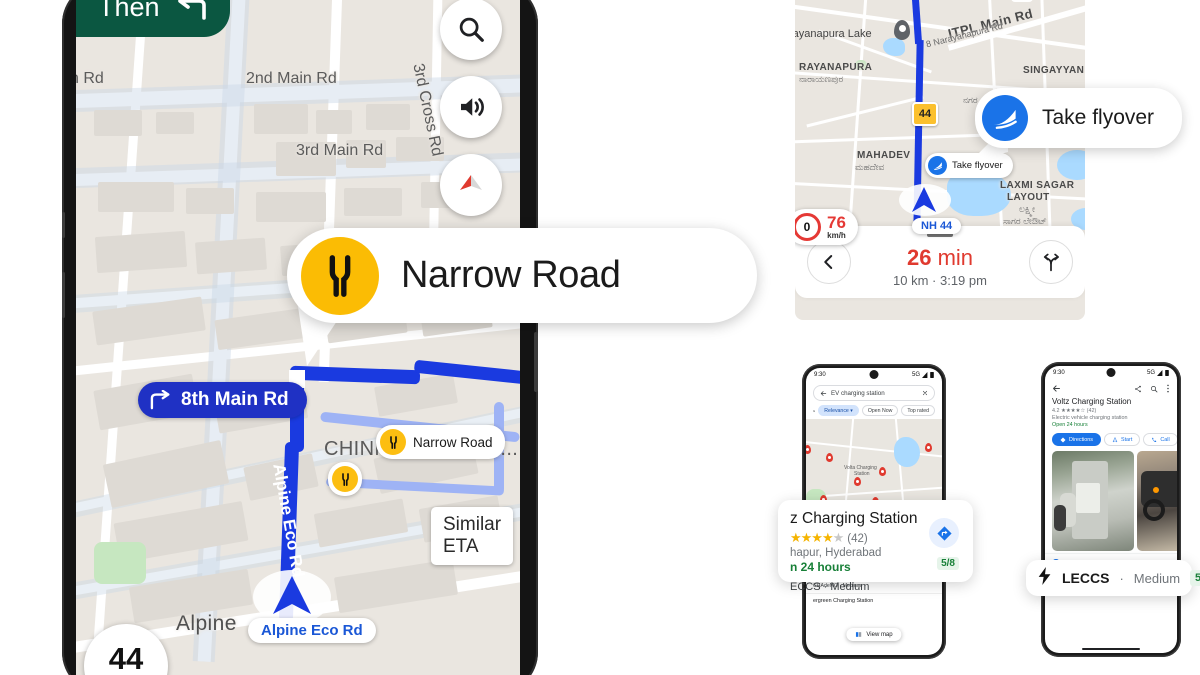 This screenshot has height=675, width=1200. Describe the element at coordinates (919, 257) in the screenshot. I see `eta-time-value: 26` at that location.